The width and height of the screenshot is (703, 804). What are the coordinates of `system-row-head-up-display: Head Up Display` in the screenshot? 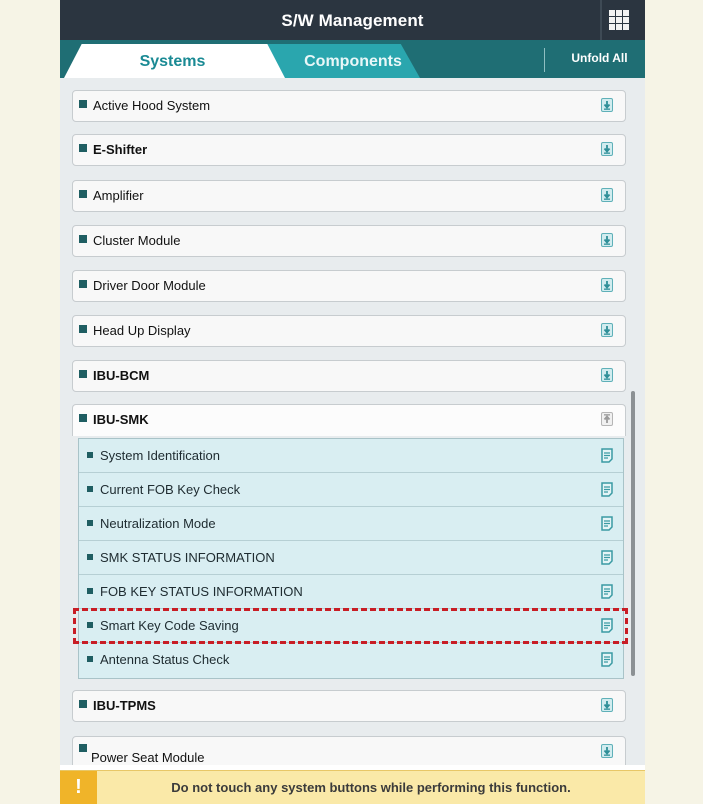 It's located at (349, 331).